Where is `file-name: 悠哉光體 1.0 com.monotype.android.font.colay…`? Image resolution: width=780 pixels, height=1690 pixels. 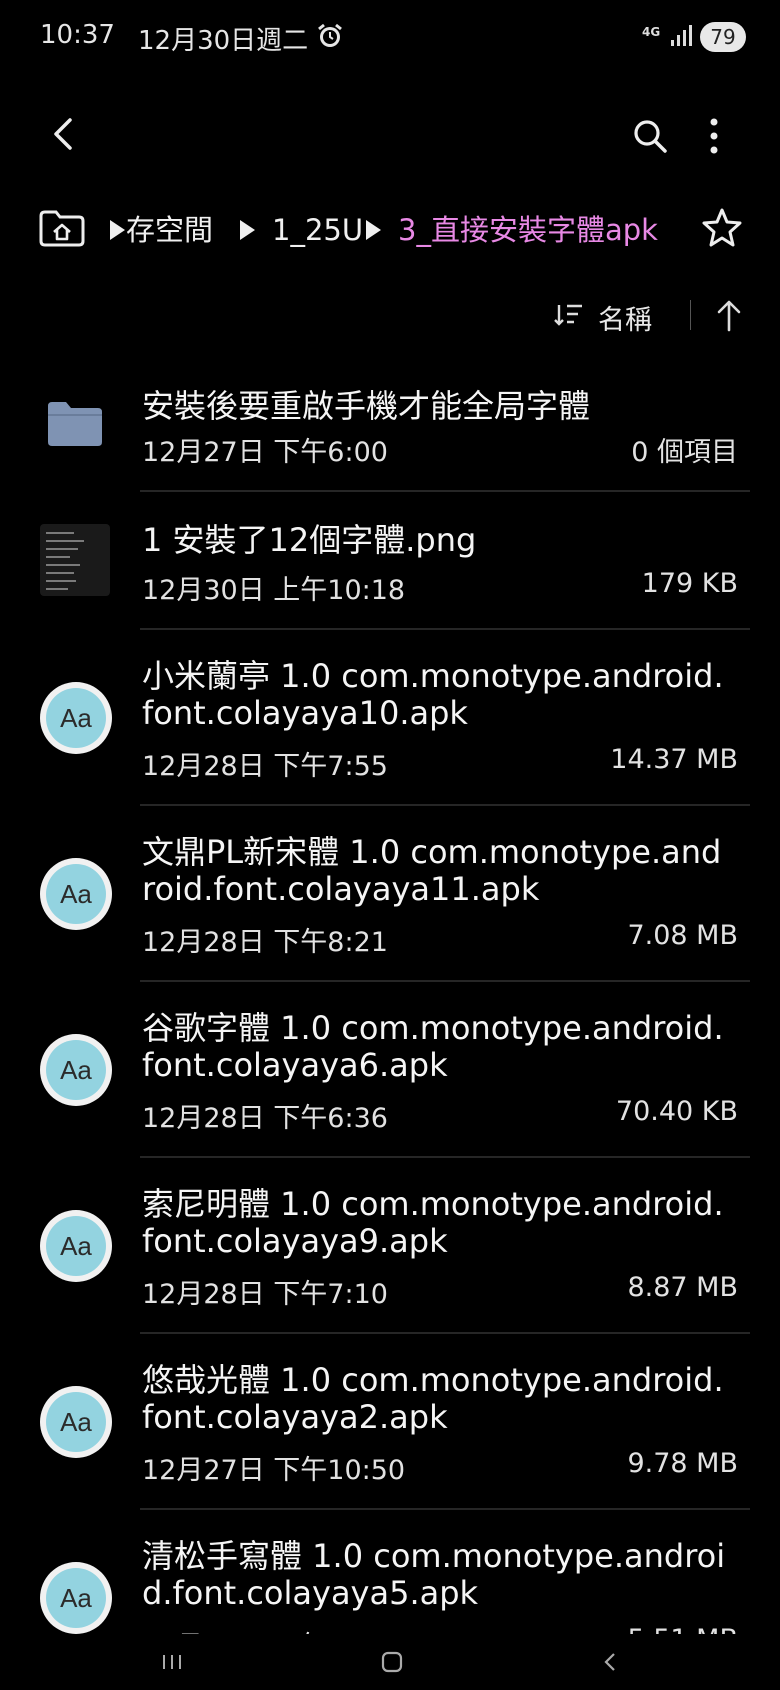
file-name: 悠哉光體 1.0 com.monotype.android.font.colay… is located at coordinates (433, 1398).